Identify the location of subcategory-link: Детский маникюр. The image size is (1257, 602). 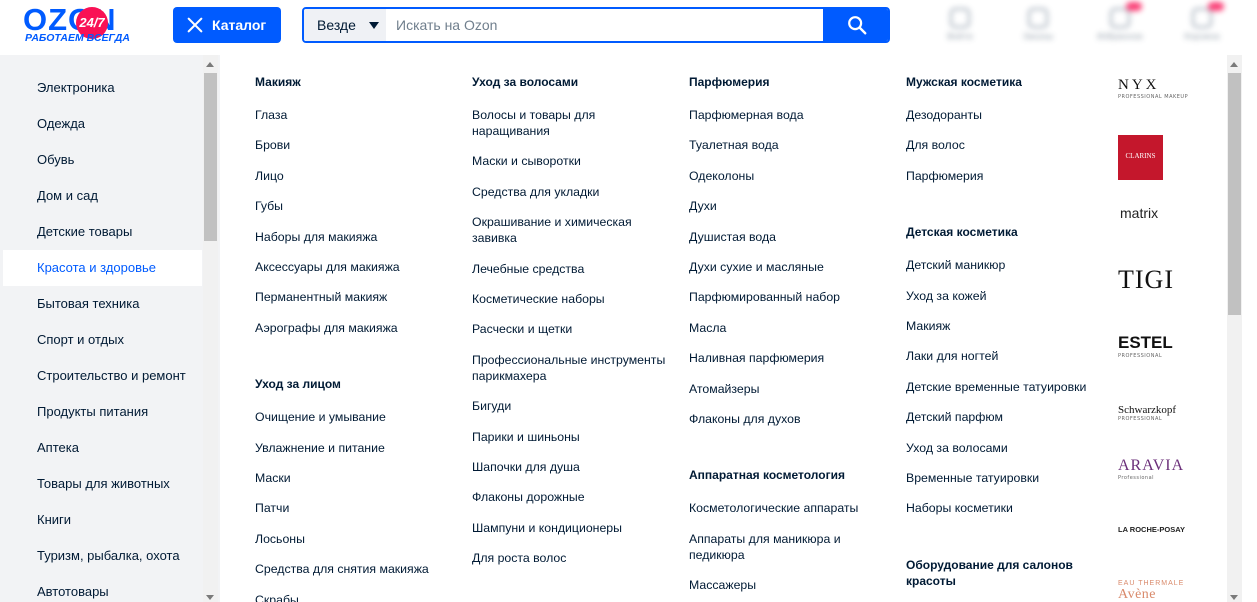
(1006, 265).